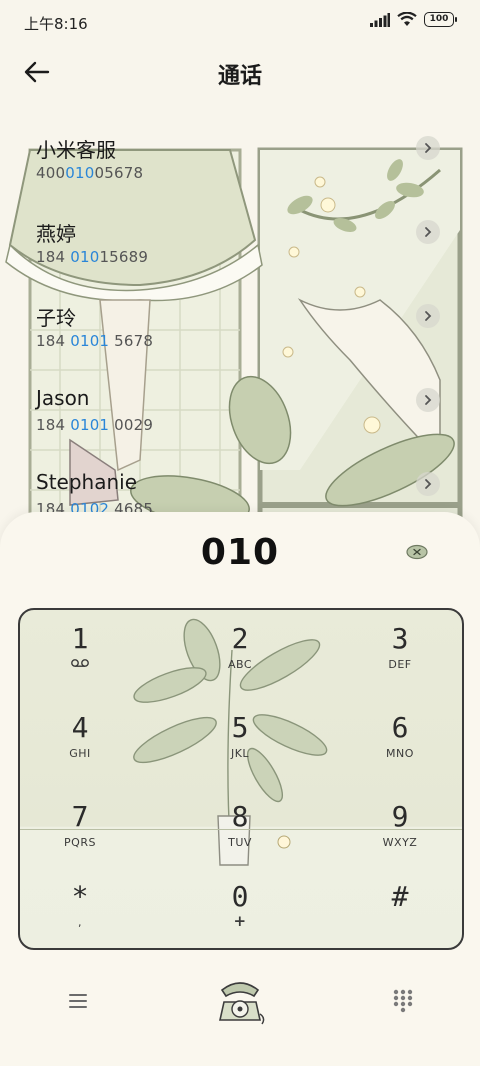 This screenshot has width=480, height=1066. I want to click on key-digit: 6, so click(400, 727).